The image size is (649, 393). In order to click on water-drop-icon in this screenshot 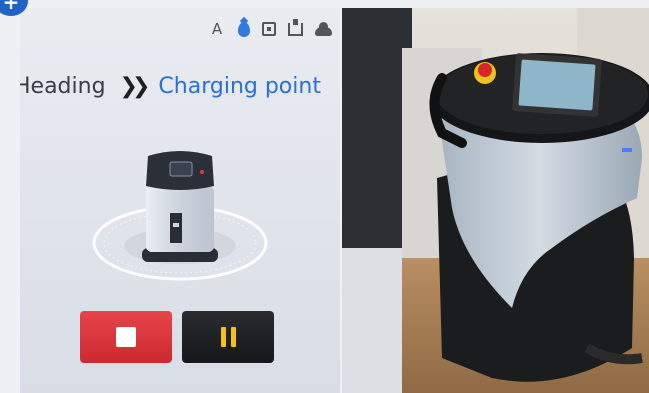, I will do `click(244, 29)`.